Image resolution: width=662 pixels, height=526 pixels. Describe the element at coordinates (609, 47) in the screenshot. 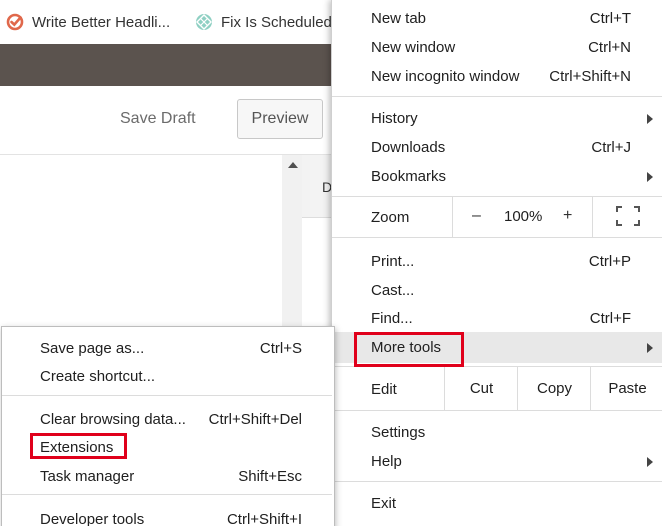

I see `menu-item-shortcut: Ctrl+N` at that location.